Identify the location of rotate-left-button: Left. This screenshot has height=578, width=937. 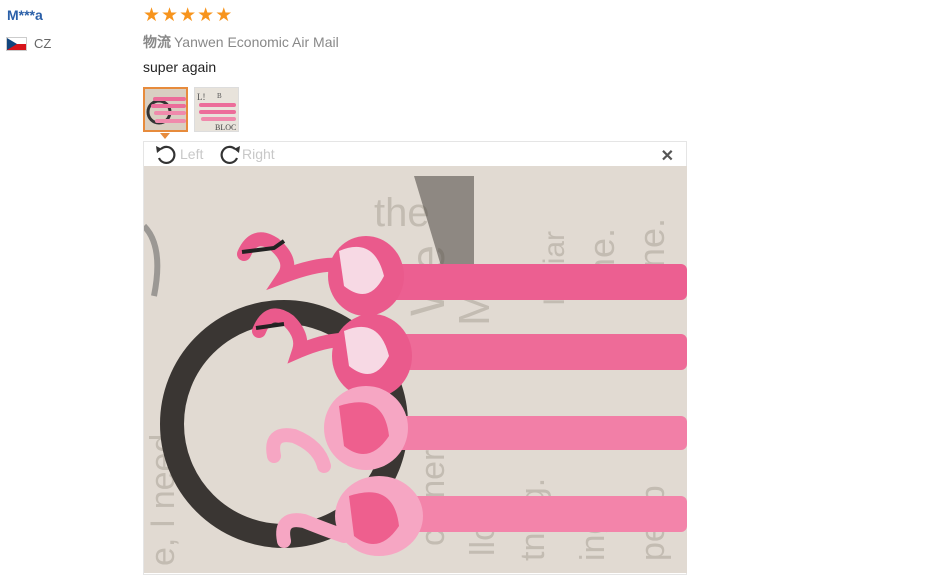
(178, 154).